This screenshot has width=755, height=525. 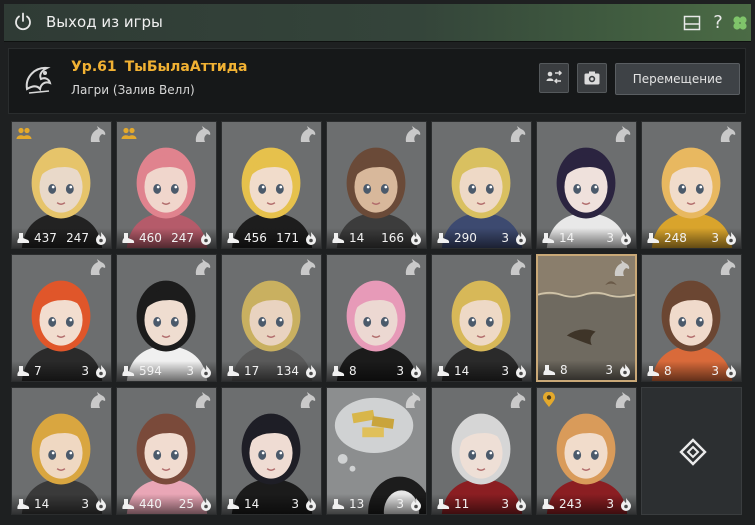 I want to click on slot-stats: 7 3, so click(x=61, y=371).